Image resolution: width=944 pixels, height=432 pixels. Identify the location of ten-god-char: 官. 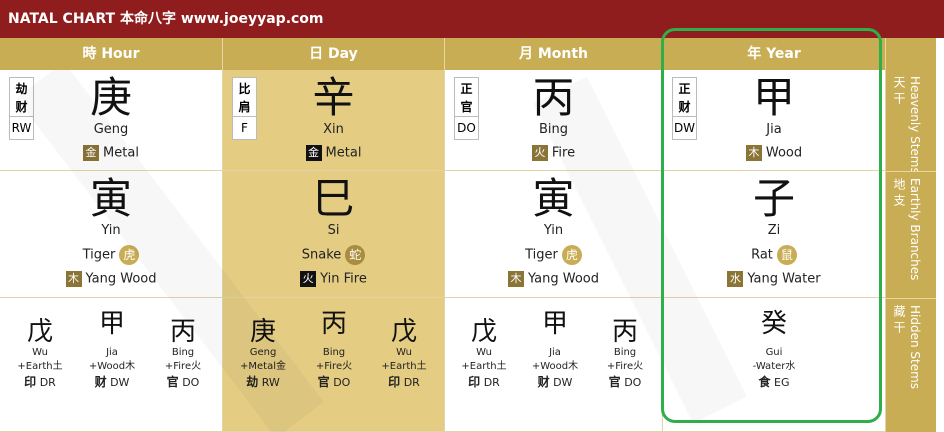
(172, 382).